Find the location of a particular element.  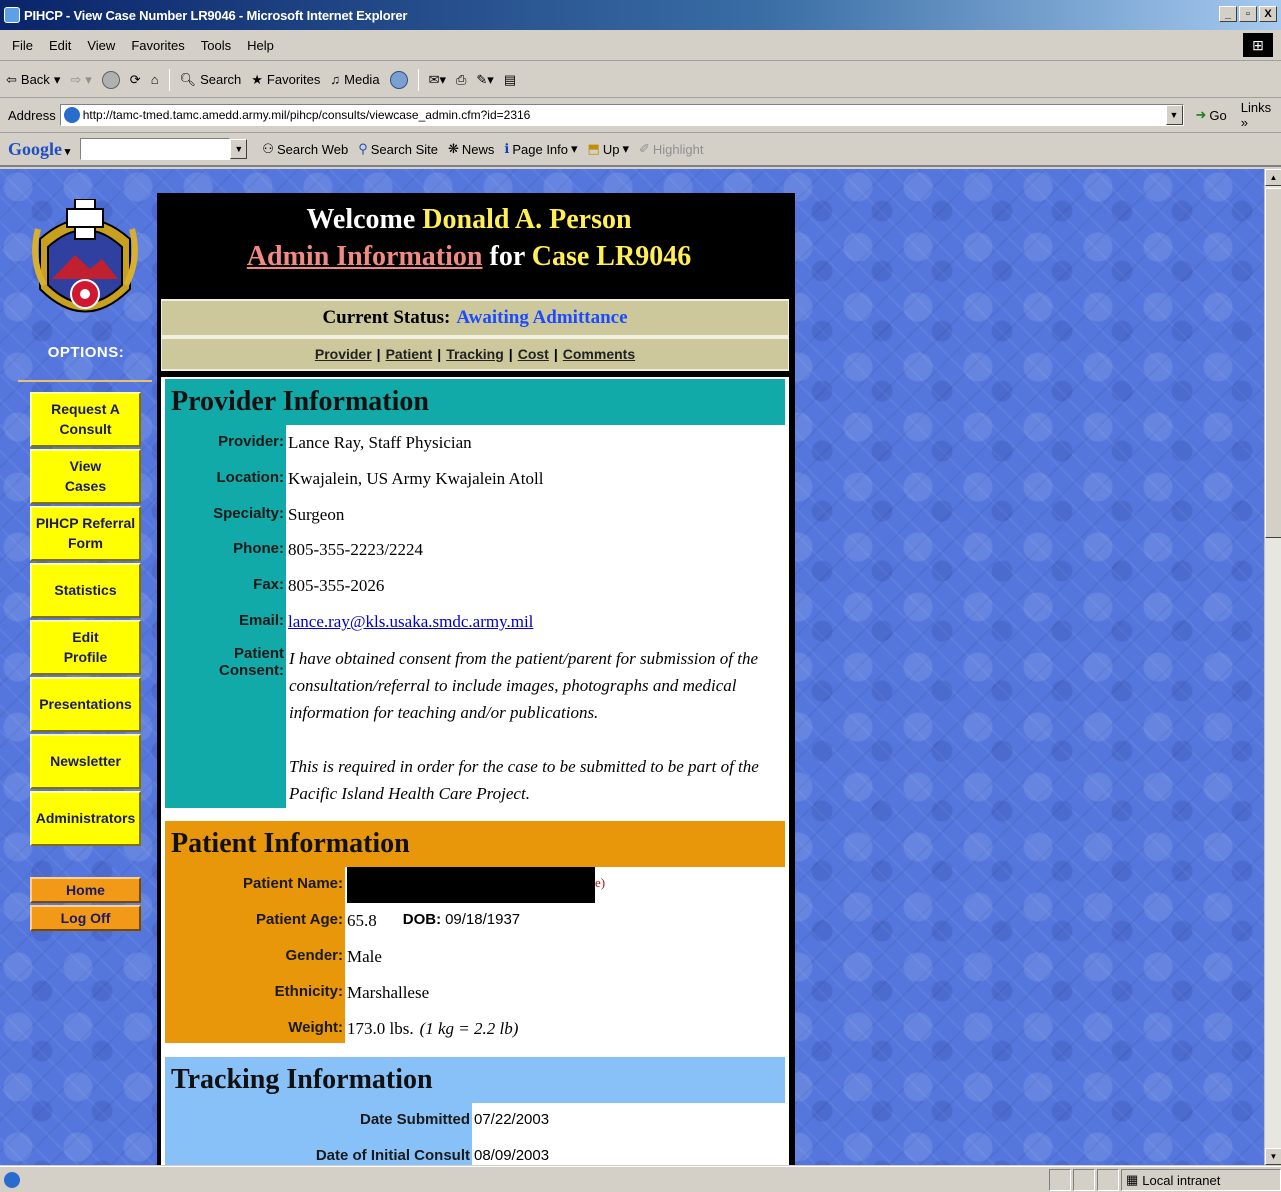

comments-section-link: Comments is located at coordinates (599, 354).